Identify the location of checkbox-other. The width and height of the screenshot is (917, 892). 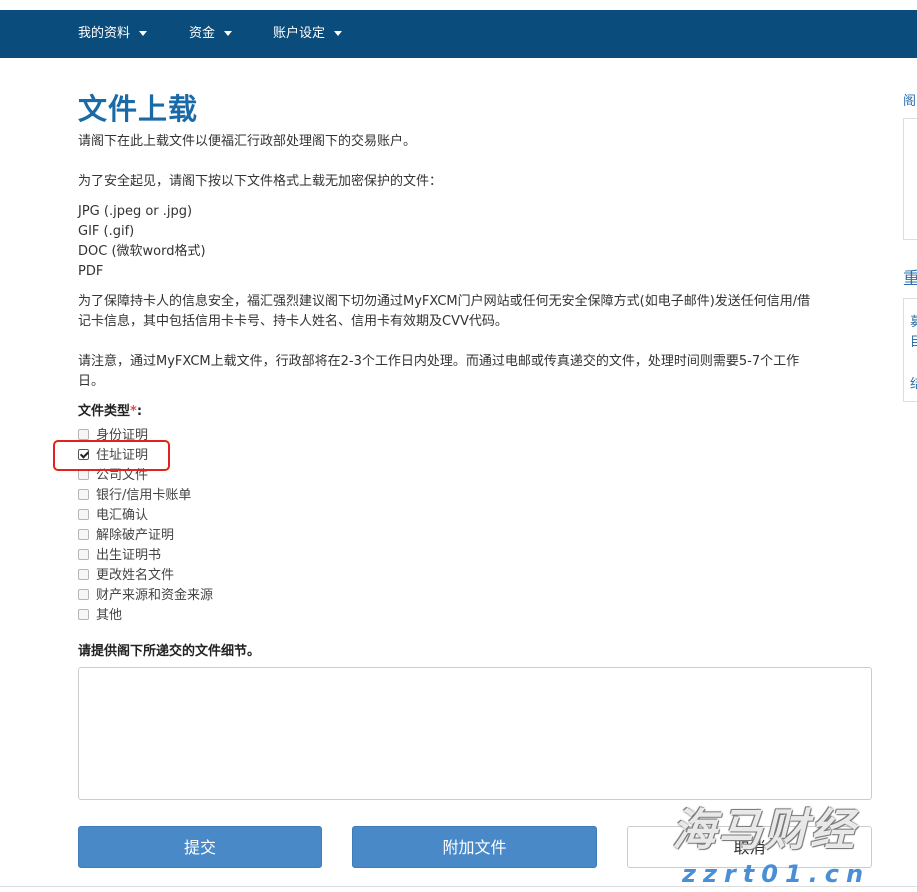
(83, 614).